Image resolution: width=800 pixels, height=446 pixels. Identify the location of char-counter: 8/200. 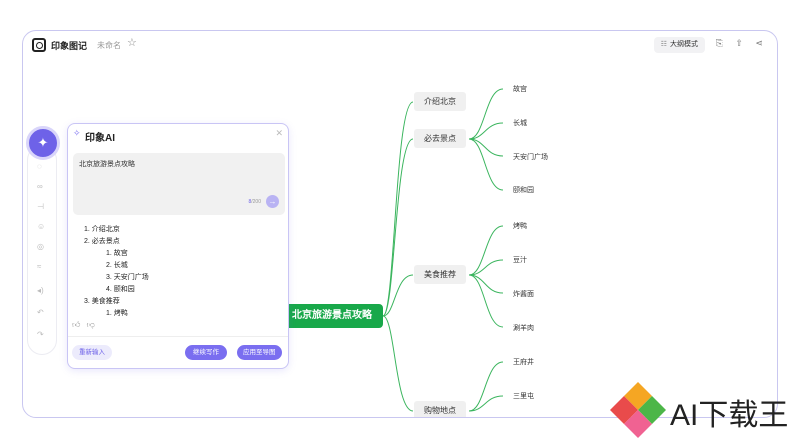
(254, 202).